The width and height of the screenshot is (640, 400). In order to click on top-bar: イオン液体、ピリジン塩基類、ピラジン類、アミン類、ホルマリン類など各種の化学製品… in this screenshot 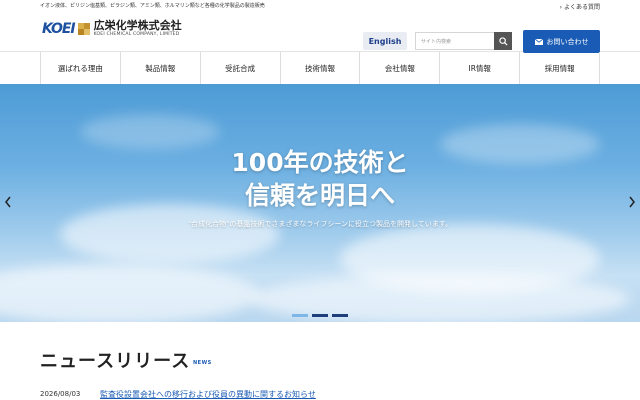, I will do `click(320, 5)`.